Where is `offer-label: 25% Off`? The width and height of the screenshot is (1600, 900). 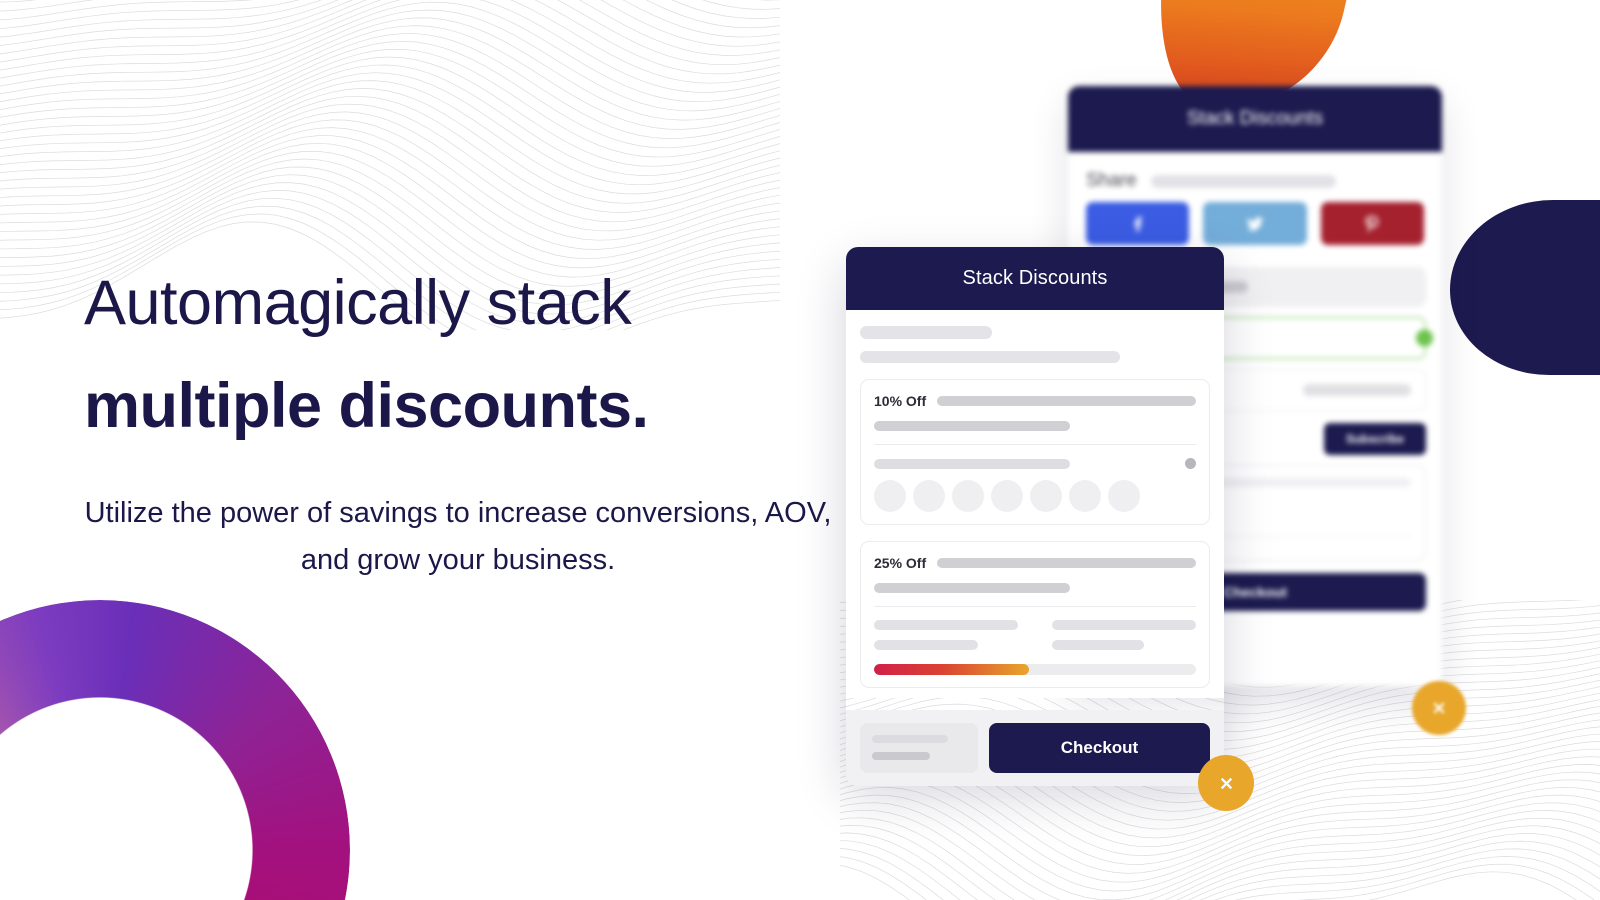
offer-label: 25% Off is located at coordinates (900, 563).